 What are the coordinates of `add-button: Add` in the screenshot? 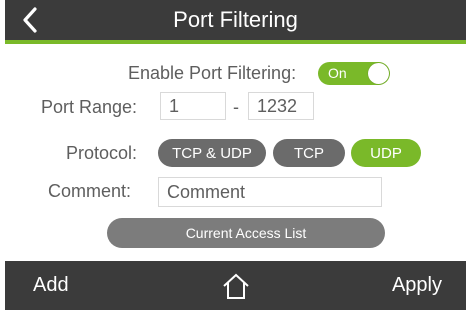 It's located at (51, 285).